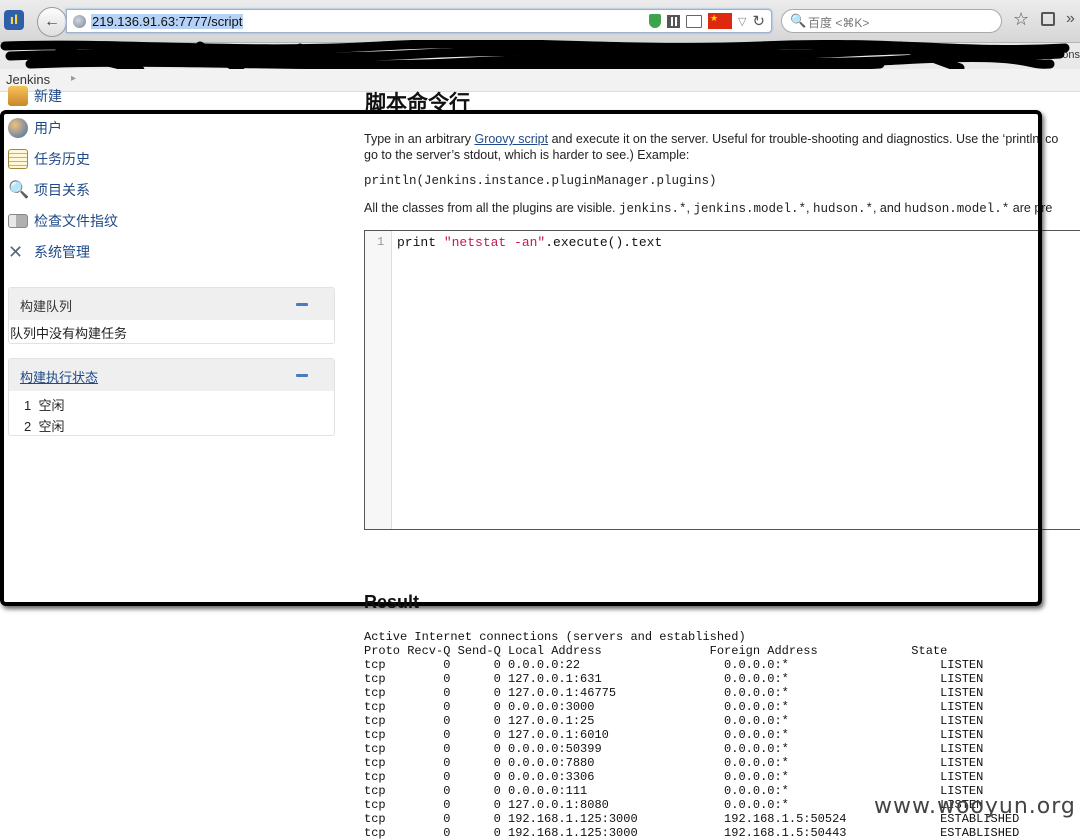 This screenshot has height=840, width=1080. What do you see at coordinates (674, 693) in the screenshot?
I see `result-row: tcp 0 0 127.0.0.1:46775 0.0.0.0:* LISTEN` at bounding box center [674, 693].